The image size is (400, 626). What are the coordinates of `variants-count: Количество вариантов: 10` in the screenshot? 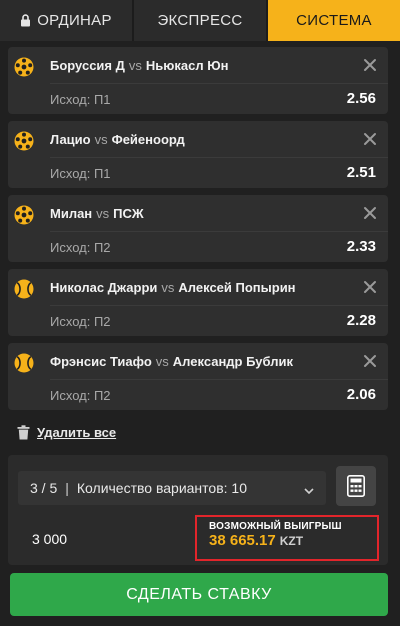 It's located at (161, 488).